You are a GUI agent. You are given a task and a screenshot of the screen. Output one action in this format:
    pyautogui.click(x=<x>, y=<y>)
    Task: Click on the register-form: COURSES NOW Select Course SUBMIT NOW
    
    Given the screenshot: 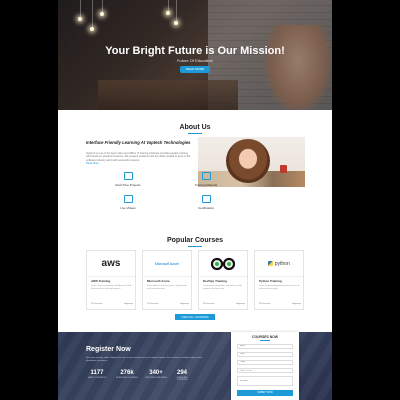 What is the action you would take?
    pyautogui.click(x=265, y=366)
    